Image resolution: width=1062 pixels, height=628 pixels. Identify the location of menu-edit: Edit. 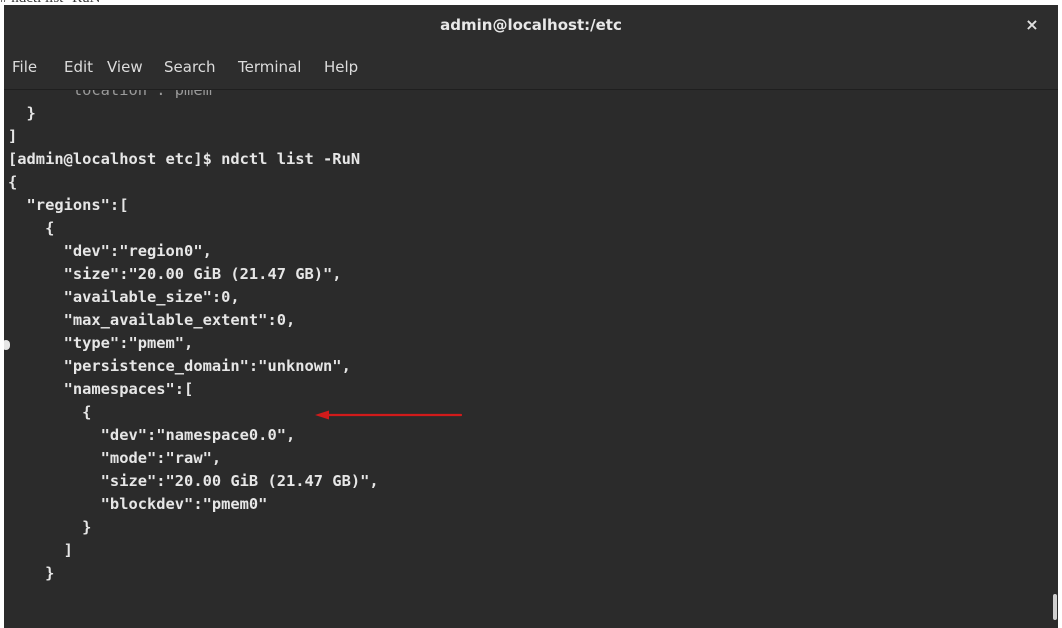
(78, 67).